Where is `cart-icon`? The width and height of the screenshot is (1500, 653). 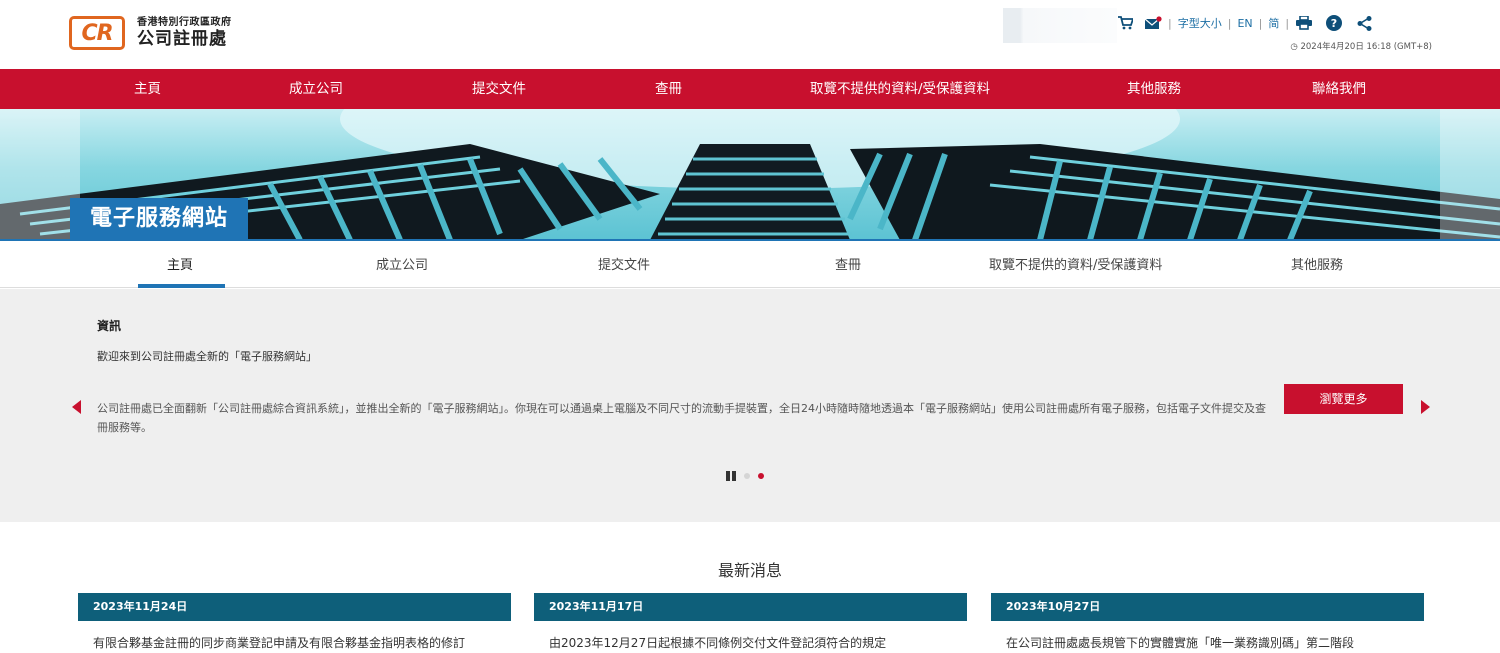 cart-icon is located at coordinates (1125, 23).